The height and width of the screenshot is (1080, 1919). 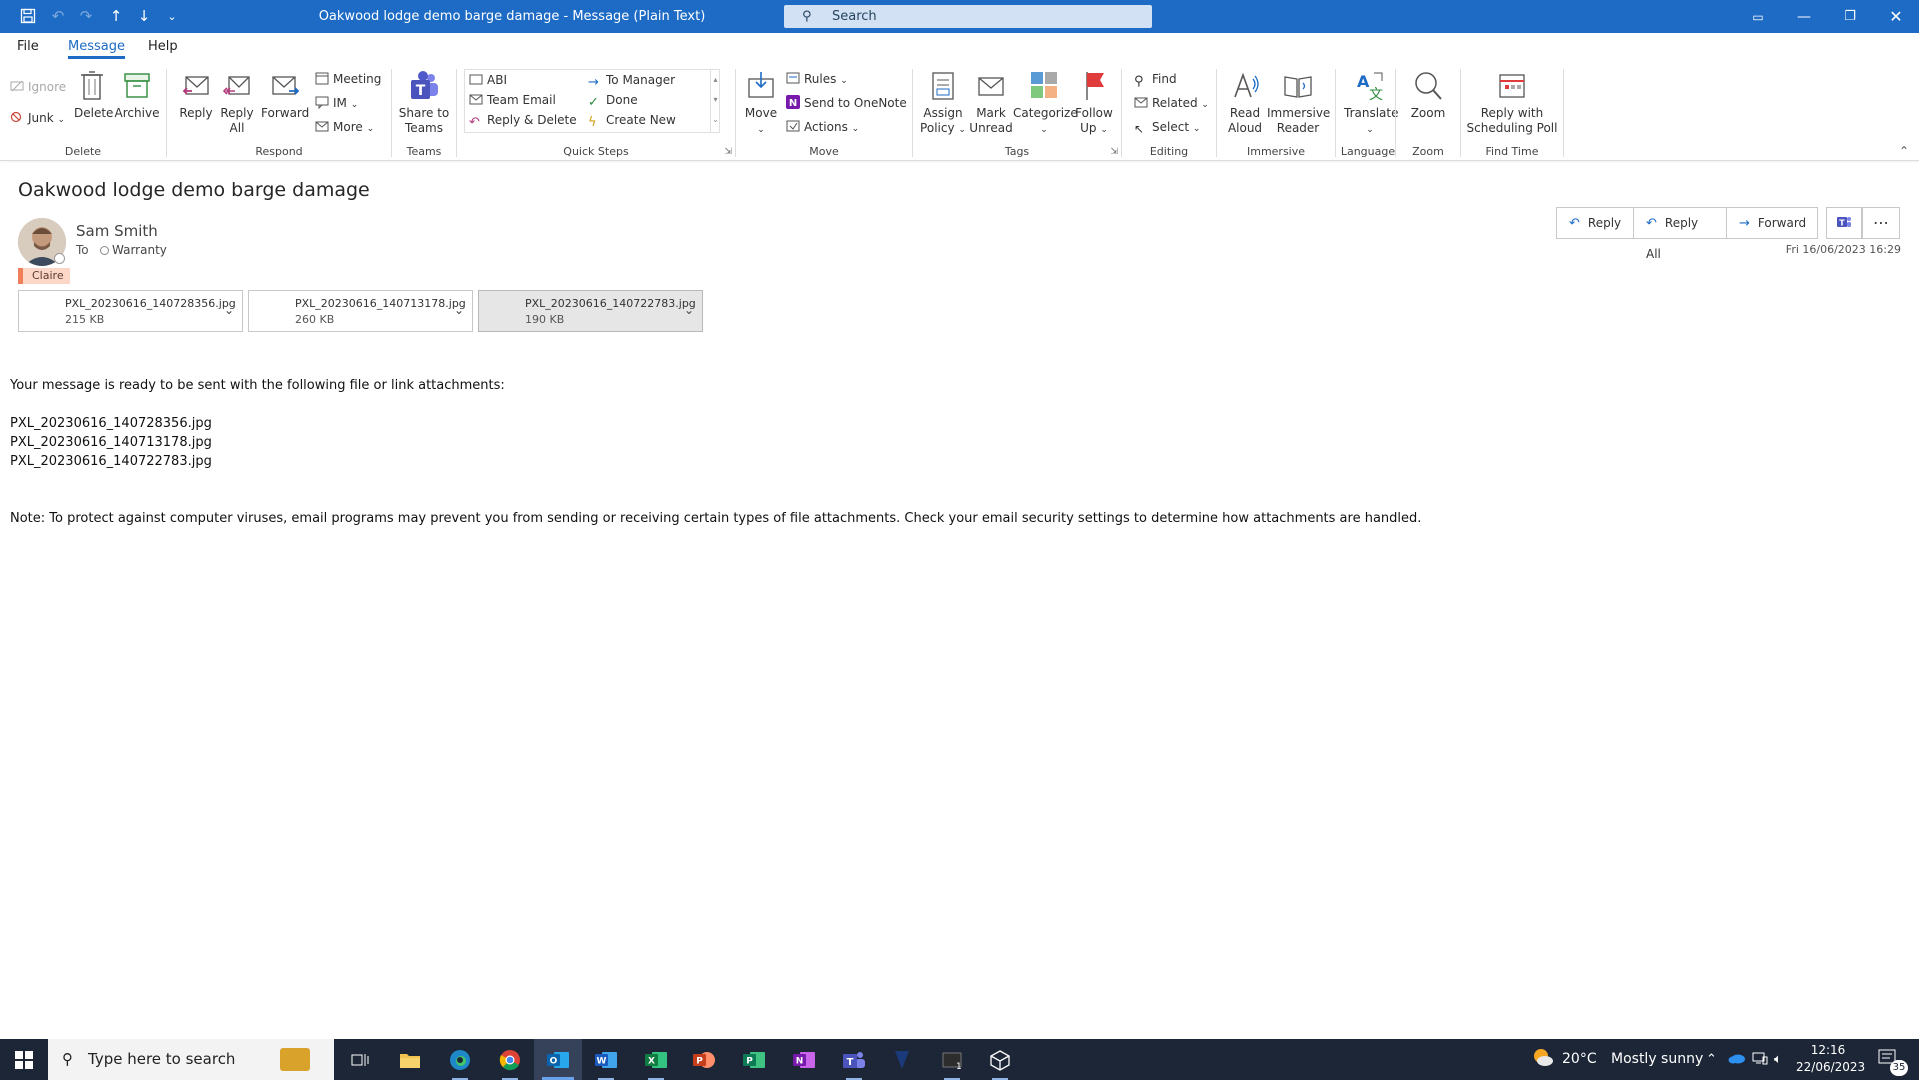 What do you see at coordinates (474, 122) in the screenshot?
I see `reply-delete-icon: ↶` at bounding box center [474, 122].